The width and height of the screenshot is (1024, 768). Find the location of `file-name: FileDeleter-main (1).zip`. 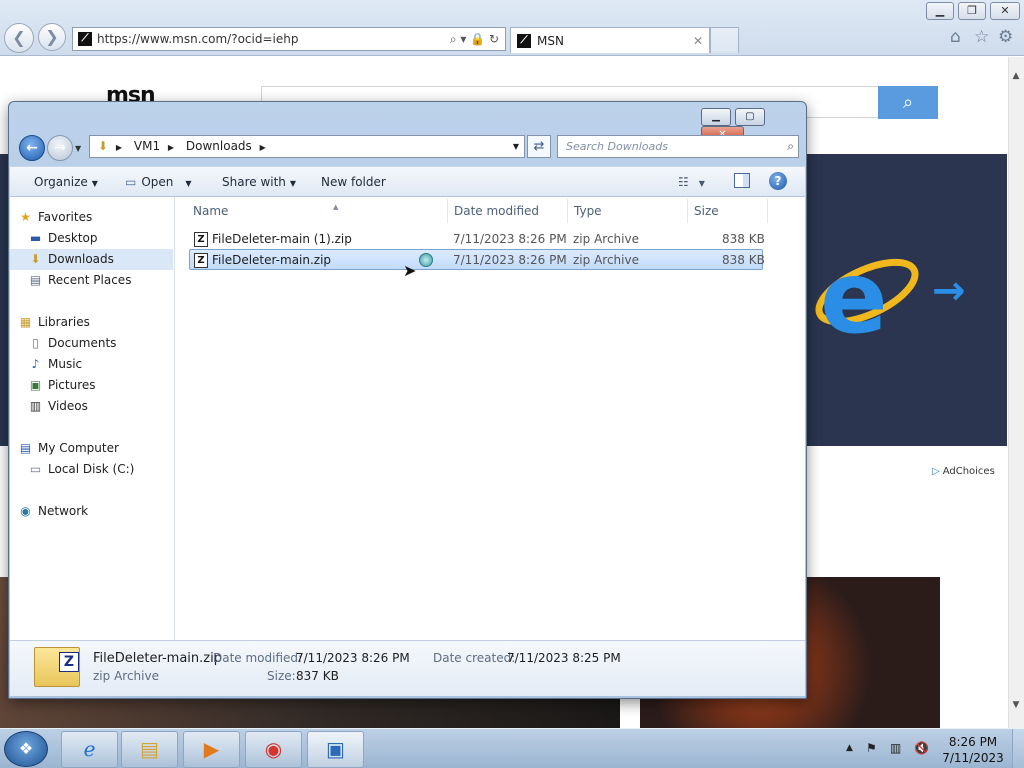

file-name: FileDeleter-main (1).zip is located at coordinates (282, 239).